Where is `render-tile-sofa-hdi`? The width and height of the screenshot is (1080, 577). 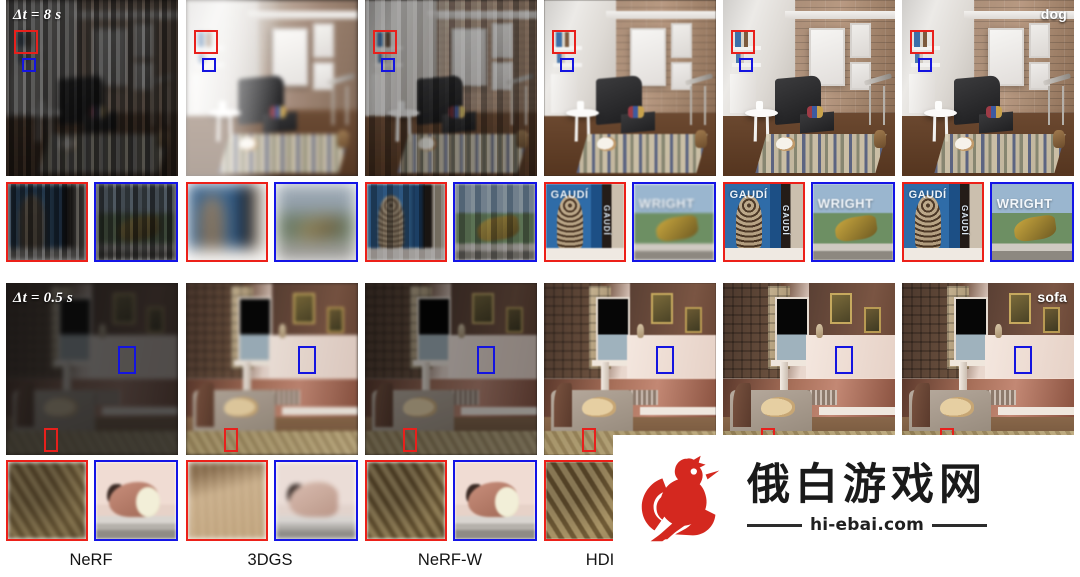 render-tile-sofa-hdi is located at coordinates (630, 369).